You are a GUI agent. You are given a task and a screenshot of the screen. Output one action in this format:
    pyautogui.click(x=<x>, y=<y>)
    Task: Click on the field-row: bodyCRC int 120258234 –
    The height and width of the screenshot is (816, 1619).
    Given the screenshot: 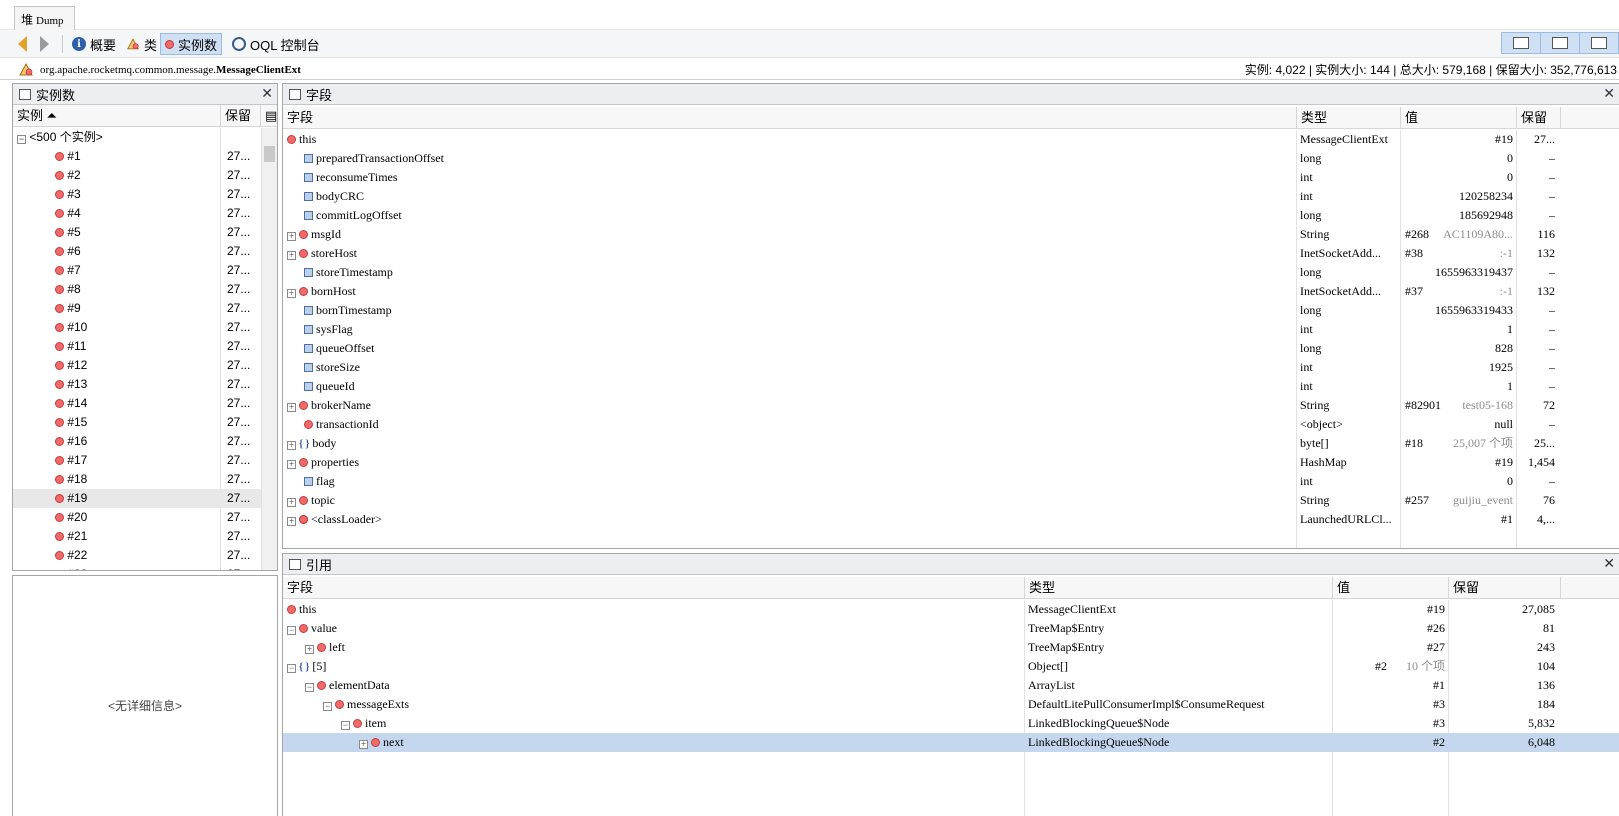 What is the action you would take?
    pyautogui.click(x=951, y=196)
    